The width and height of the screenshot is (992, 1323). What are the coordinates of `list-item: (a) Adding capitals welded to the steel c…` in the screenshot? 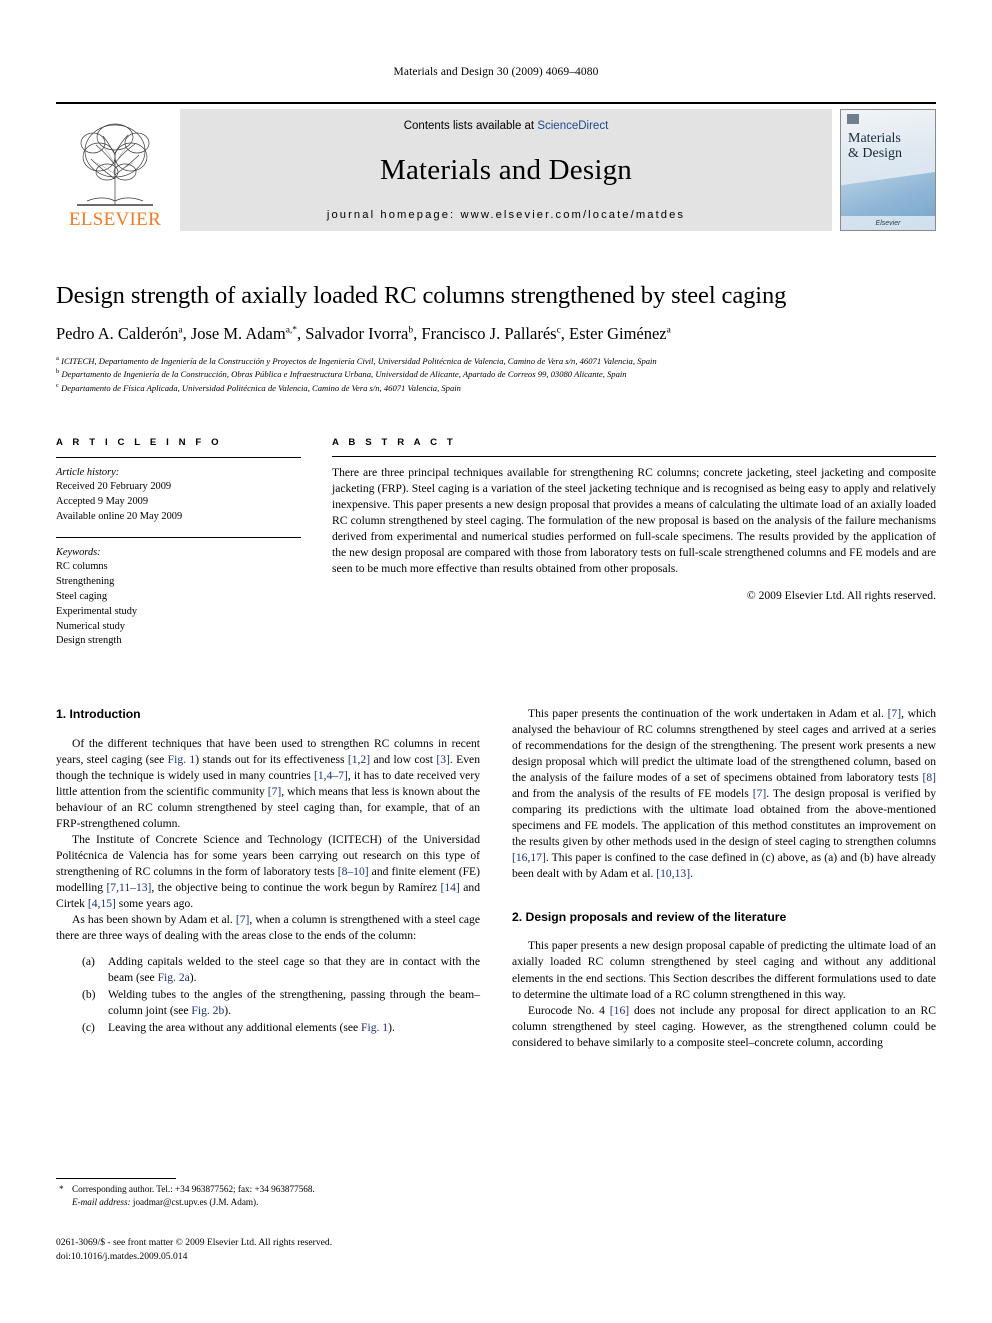 It's located at (281, 970).